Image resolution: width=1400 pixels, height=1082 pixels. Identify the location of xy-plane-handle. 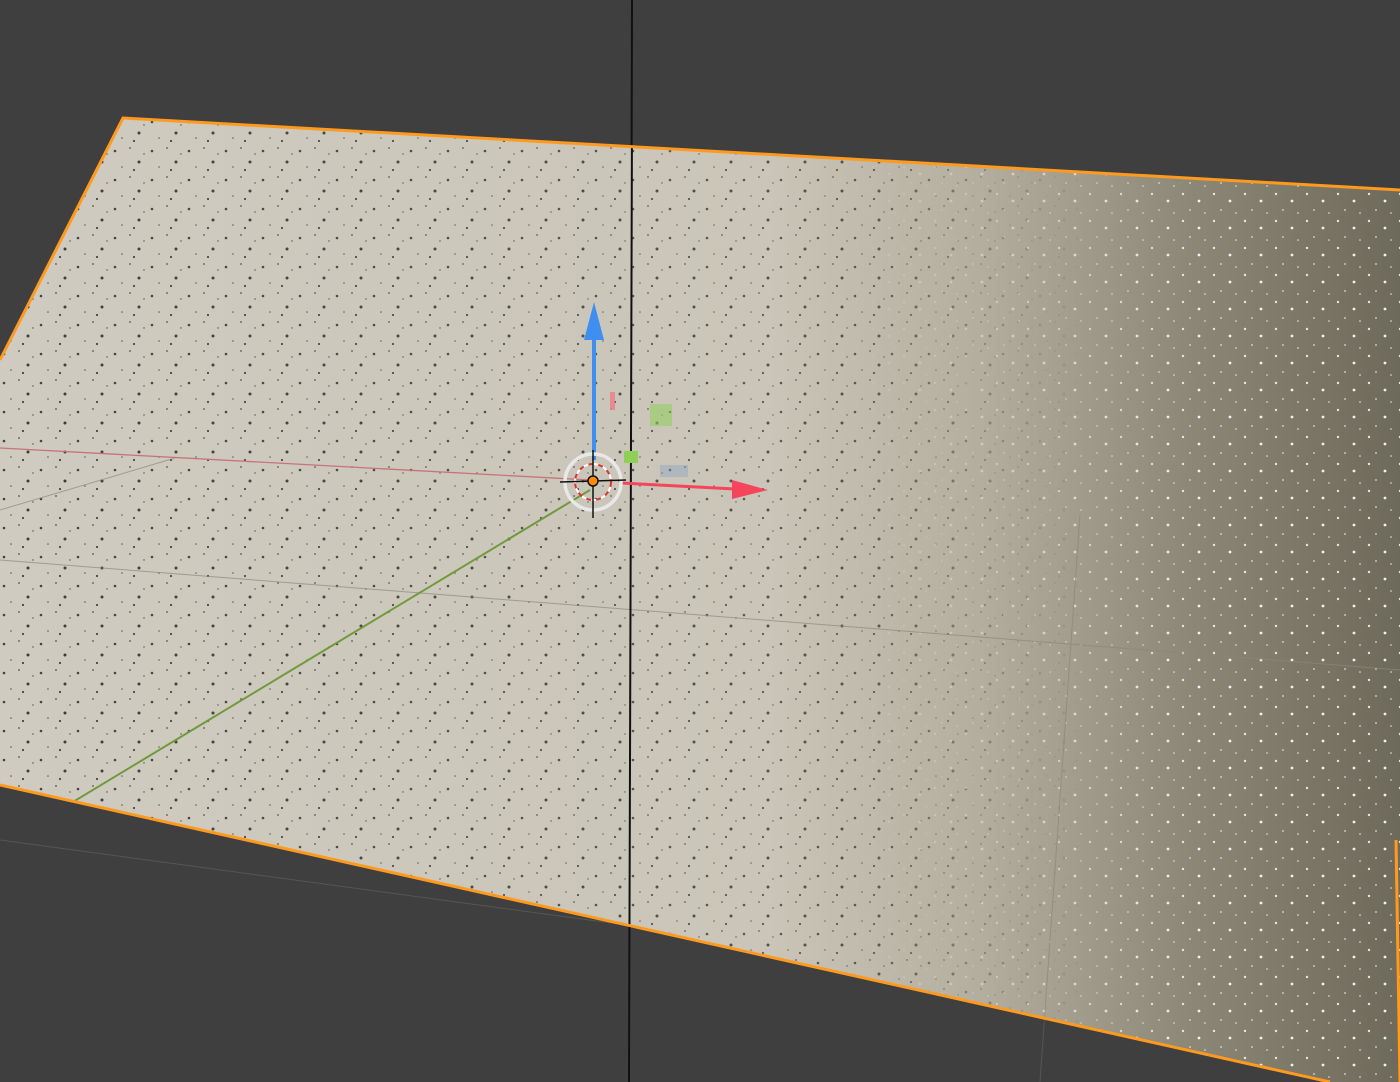
(674, 471).